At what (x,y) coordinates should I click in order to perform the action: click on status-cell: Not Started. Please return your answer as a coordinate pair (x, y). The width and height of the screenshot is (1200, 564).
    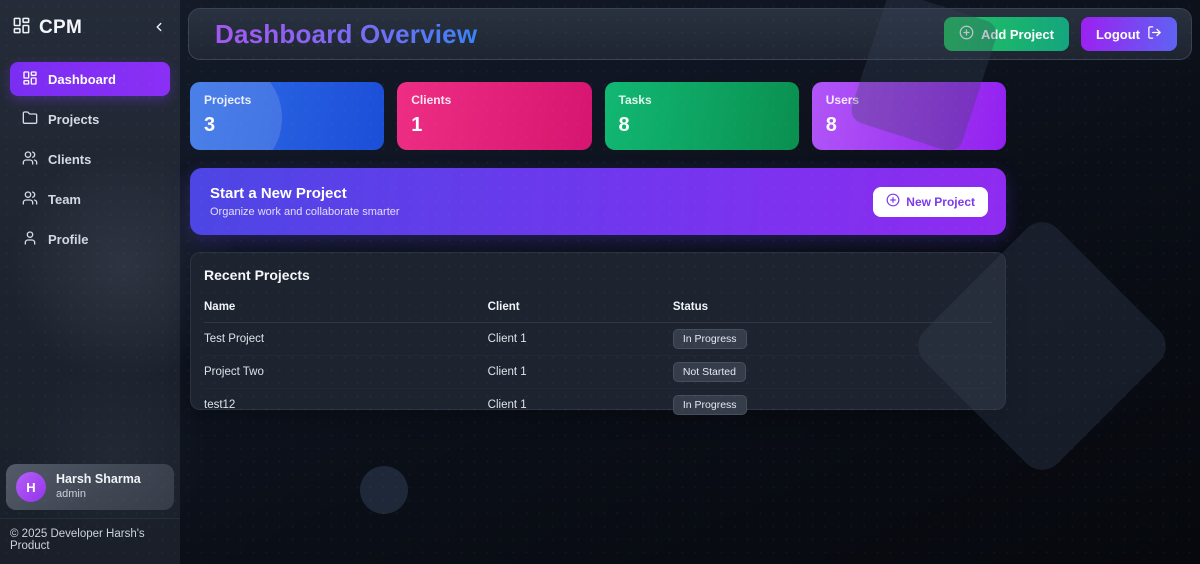
    Looking at the image, I should click on (832, 372).